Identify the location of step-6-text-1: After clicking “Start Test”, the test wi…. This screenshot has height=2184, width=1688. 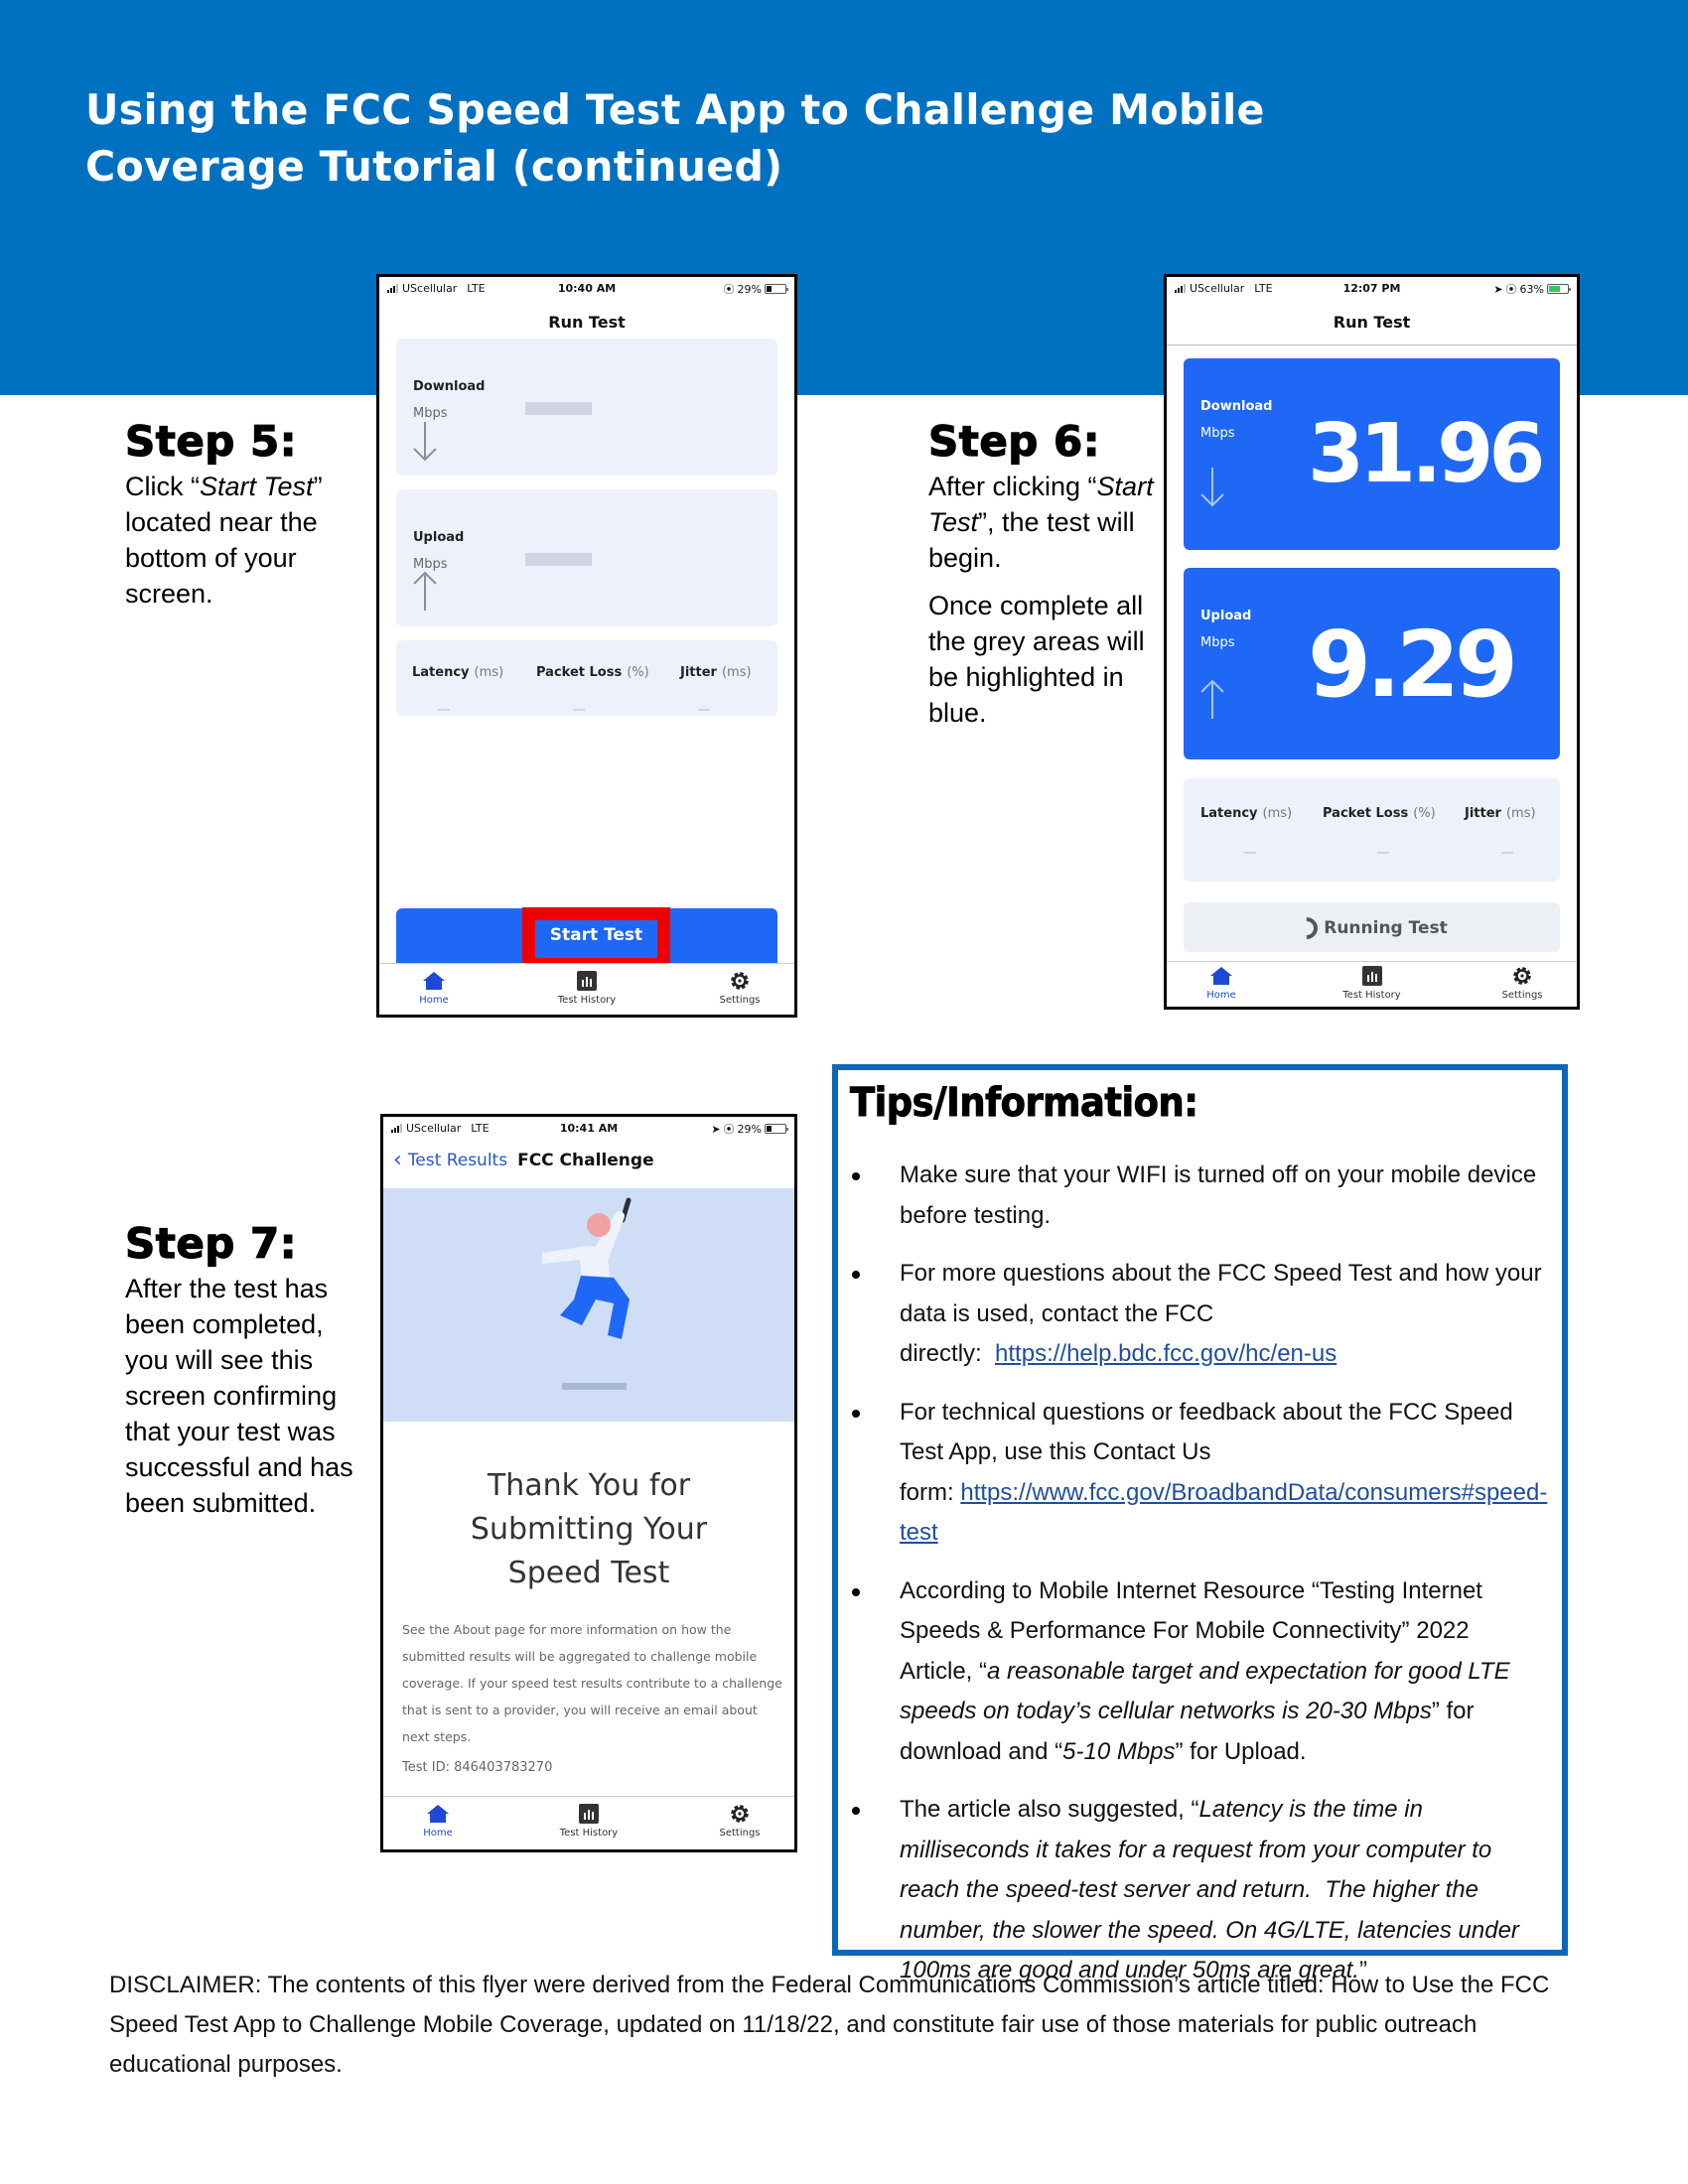
(1047, 522).